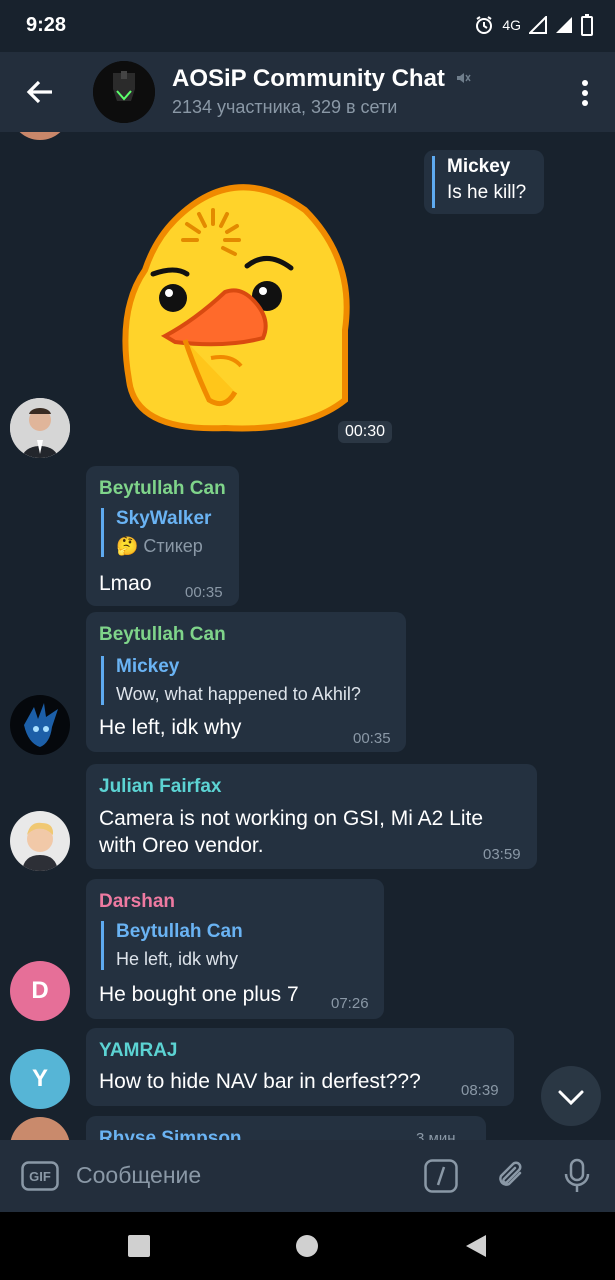 Image resolution: width=615 pixels, height=1280 pixels. I want to click on chevron-down-icon, so click(571, 1098).